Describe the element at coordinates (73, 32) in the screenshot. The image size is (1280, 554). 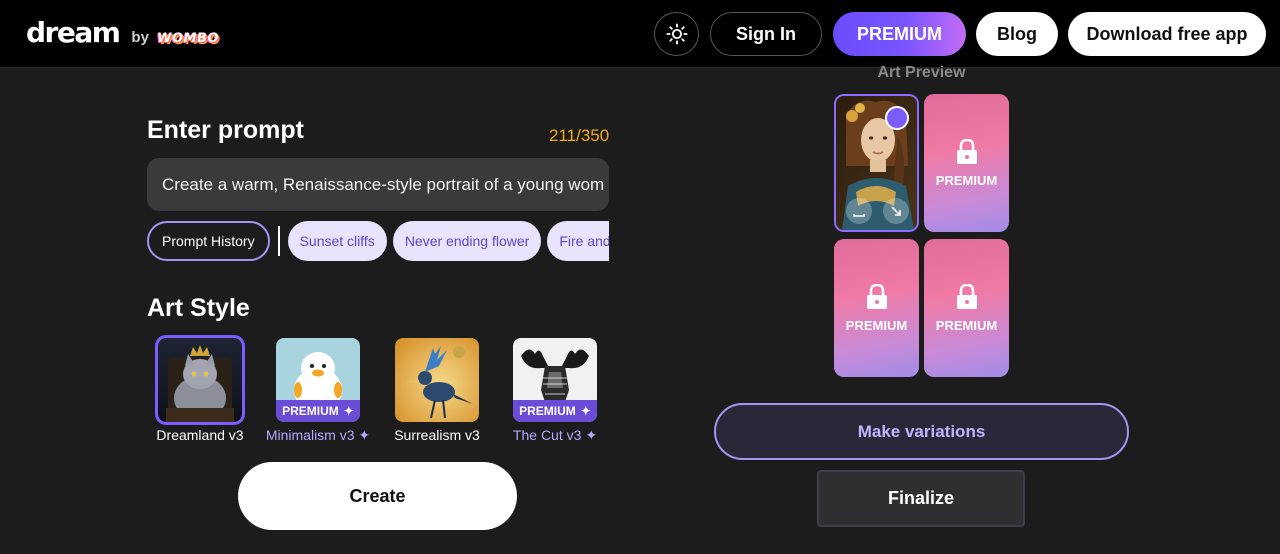
I see `logo-dream: dream` at that location.